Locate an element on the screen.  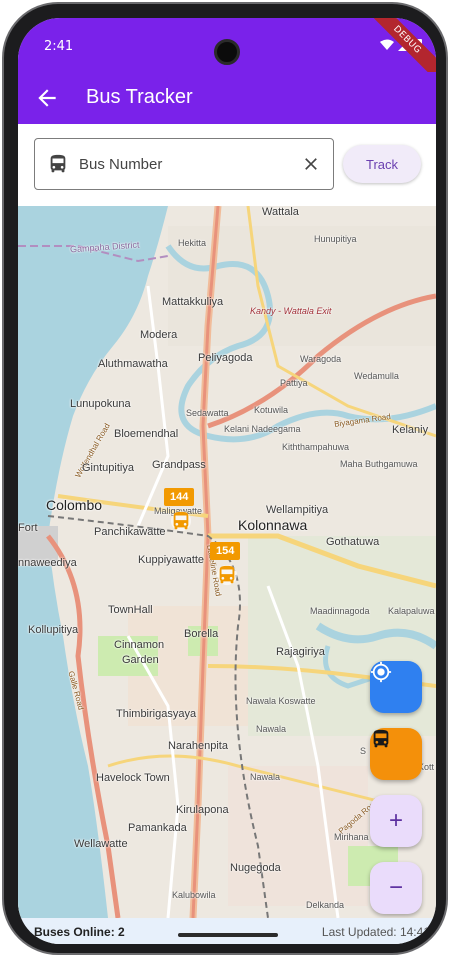
place-kandy-exit: Kandy - Wattala Exit is located at coordinates (291, 311).